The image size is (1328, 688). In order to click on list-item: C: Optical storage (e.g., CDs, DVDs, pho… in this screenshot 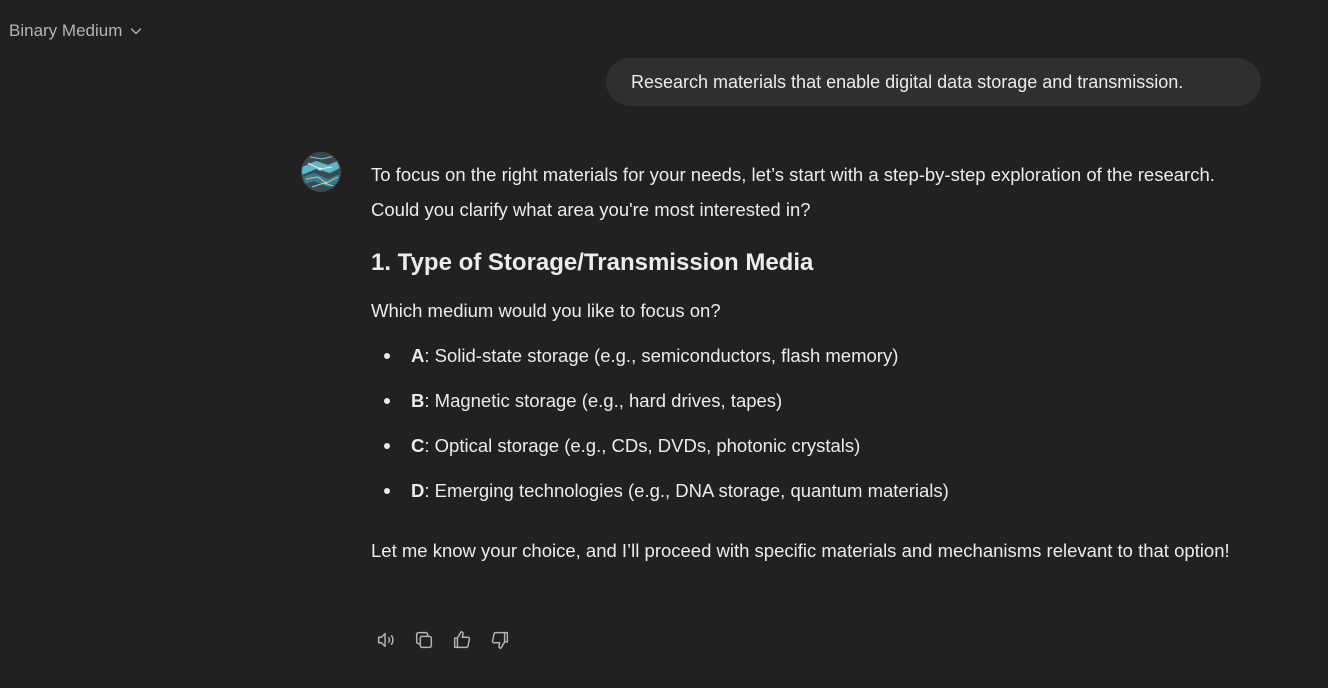, I will do `click(811, 450)`.